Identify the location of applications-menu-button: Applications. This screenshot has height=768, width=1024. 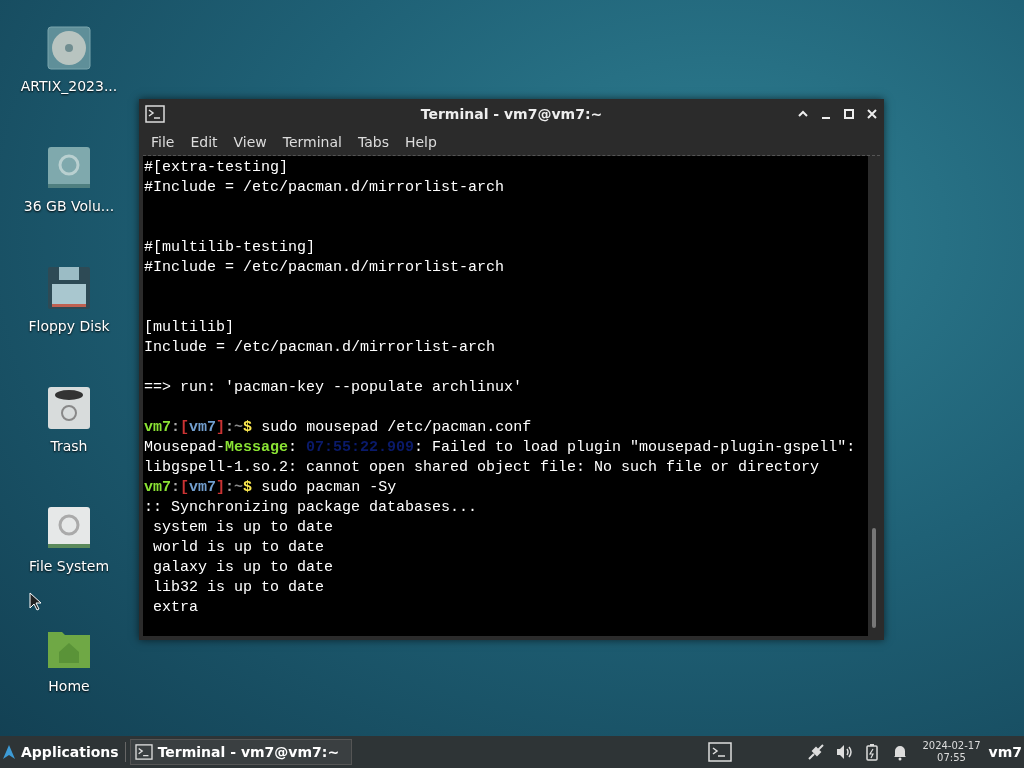
(60, 752).